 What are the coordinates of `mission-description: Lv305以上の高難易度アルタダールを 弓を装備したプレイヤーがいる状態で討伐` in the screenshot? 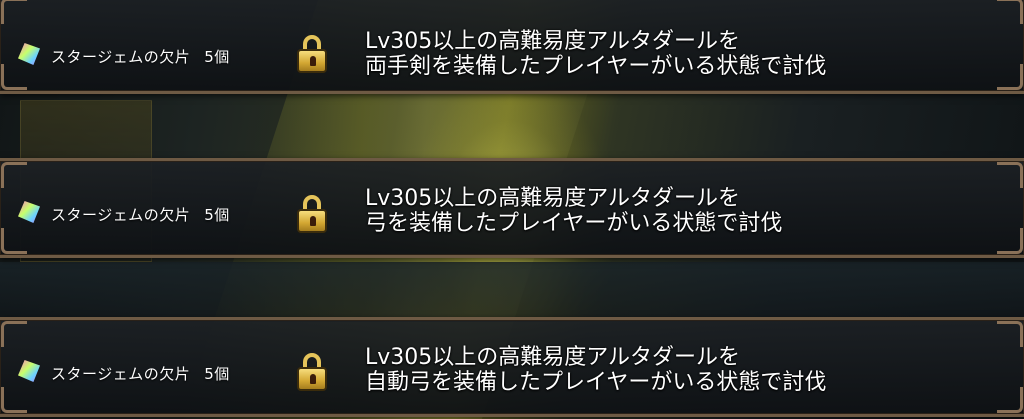 It's located at (573, 211).